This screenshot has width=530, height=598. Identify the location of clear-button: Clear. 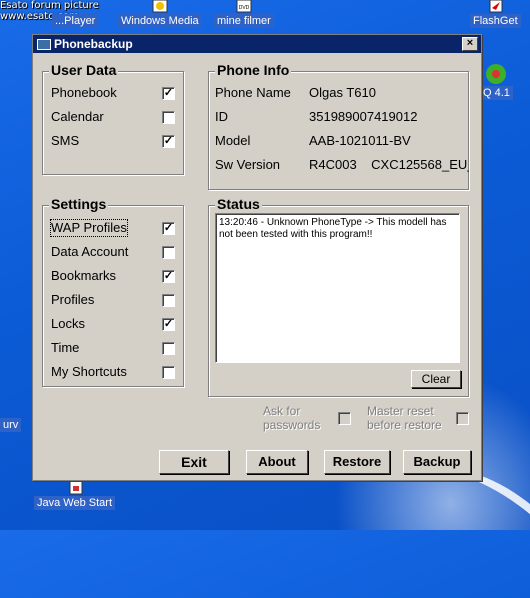
(436, 379).